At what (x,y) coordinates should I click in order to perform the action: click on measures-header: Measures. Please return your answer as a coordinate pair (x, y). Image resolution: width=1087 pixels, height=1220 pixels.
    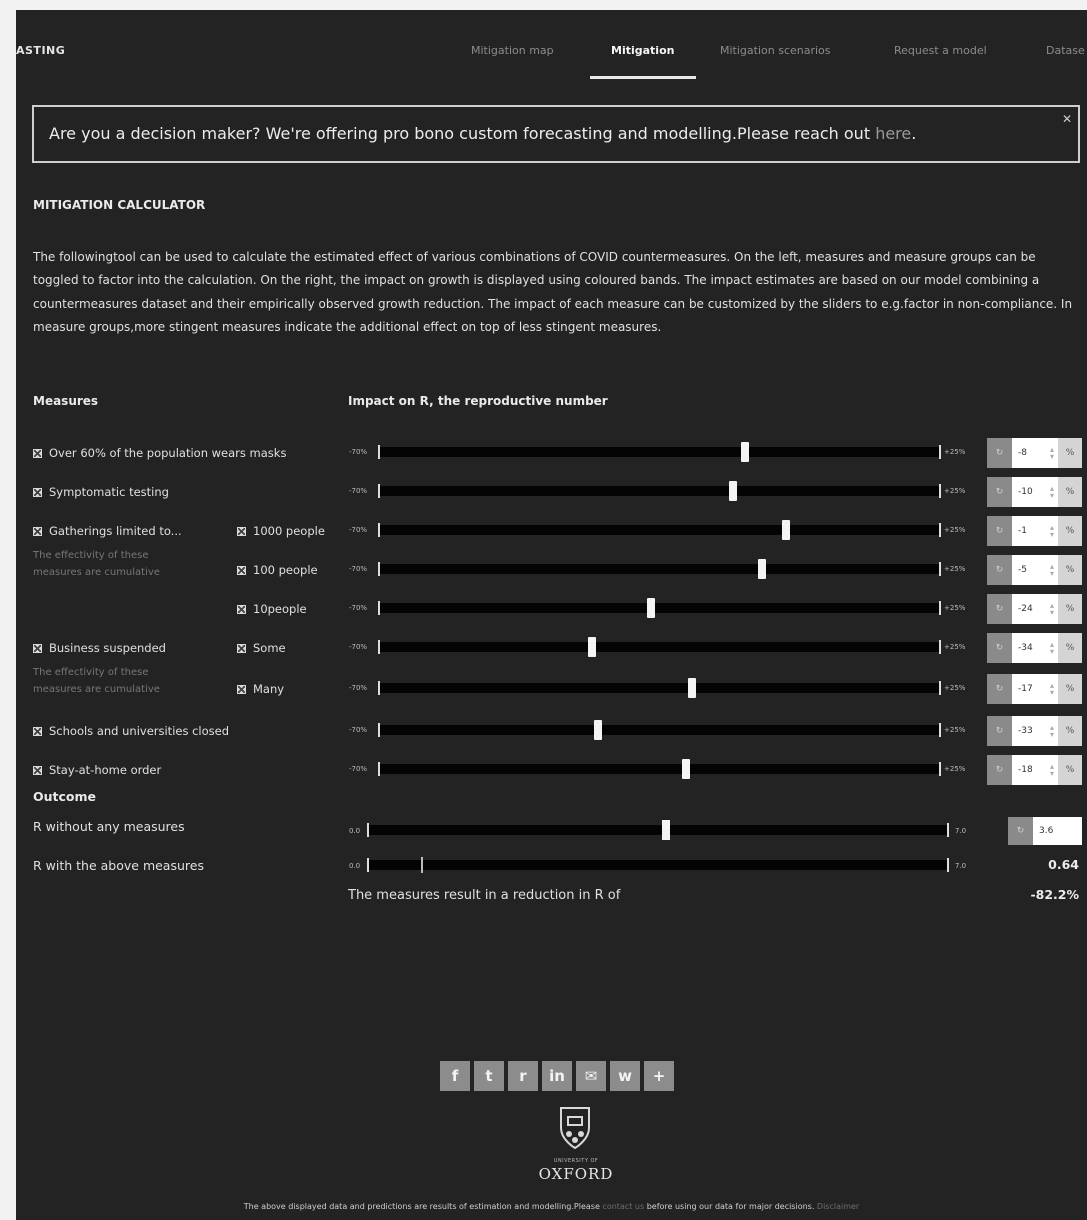
    Looking at the image, I should click on (66, 401).